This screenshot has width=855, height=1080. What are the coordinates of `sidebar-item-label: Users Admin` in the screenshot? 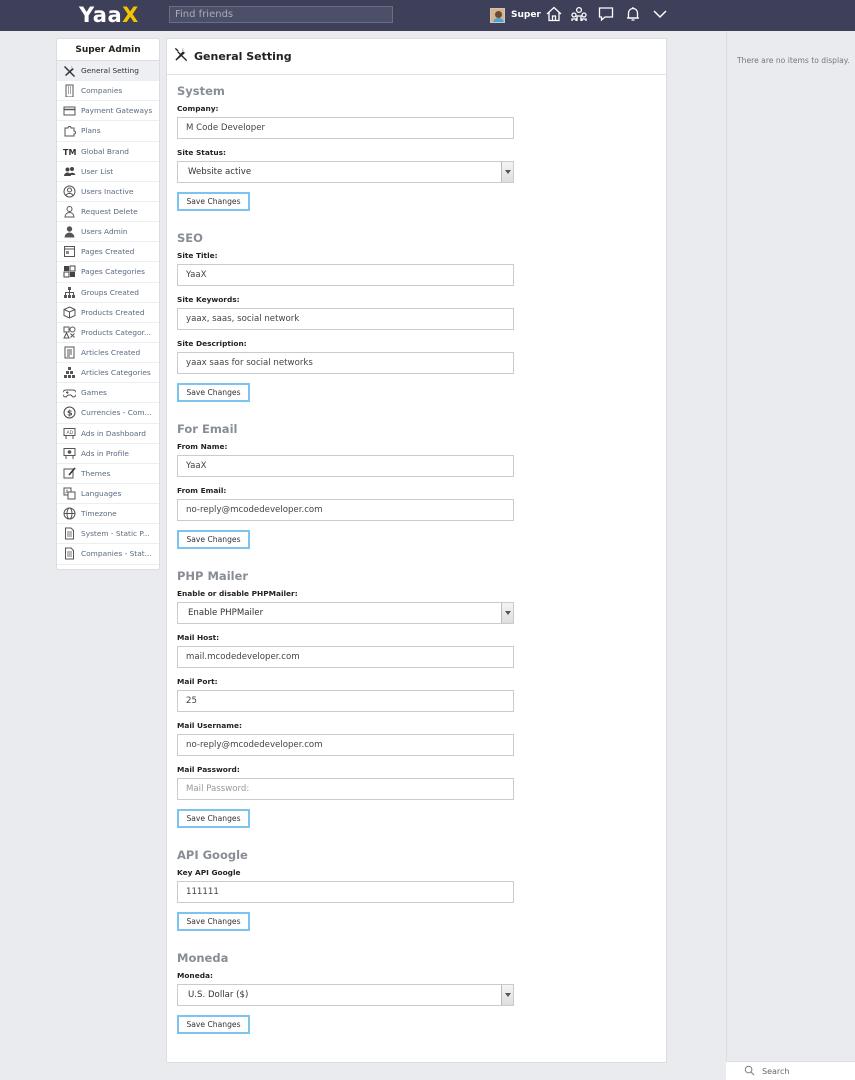 It's located at (104, 232).